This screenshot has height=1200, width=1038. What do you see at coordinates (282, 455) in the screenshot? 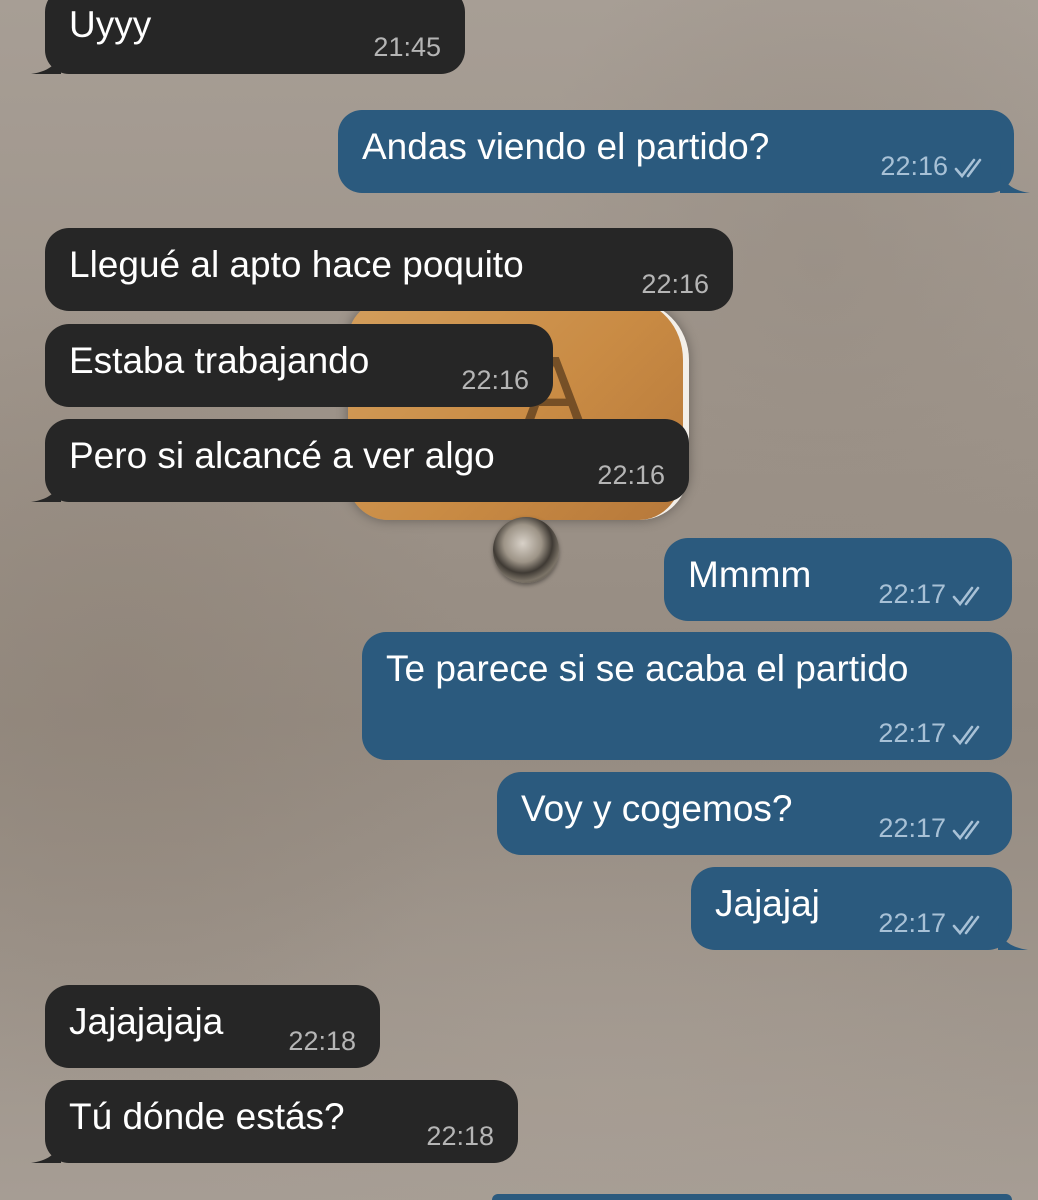
I see `message-text: Pero si alcancé a ver algo` at bounding box center [282, 455].